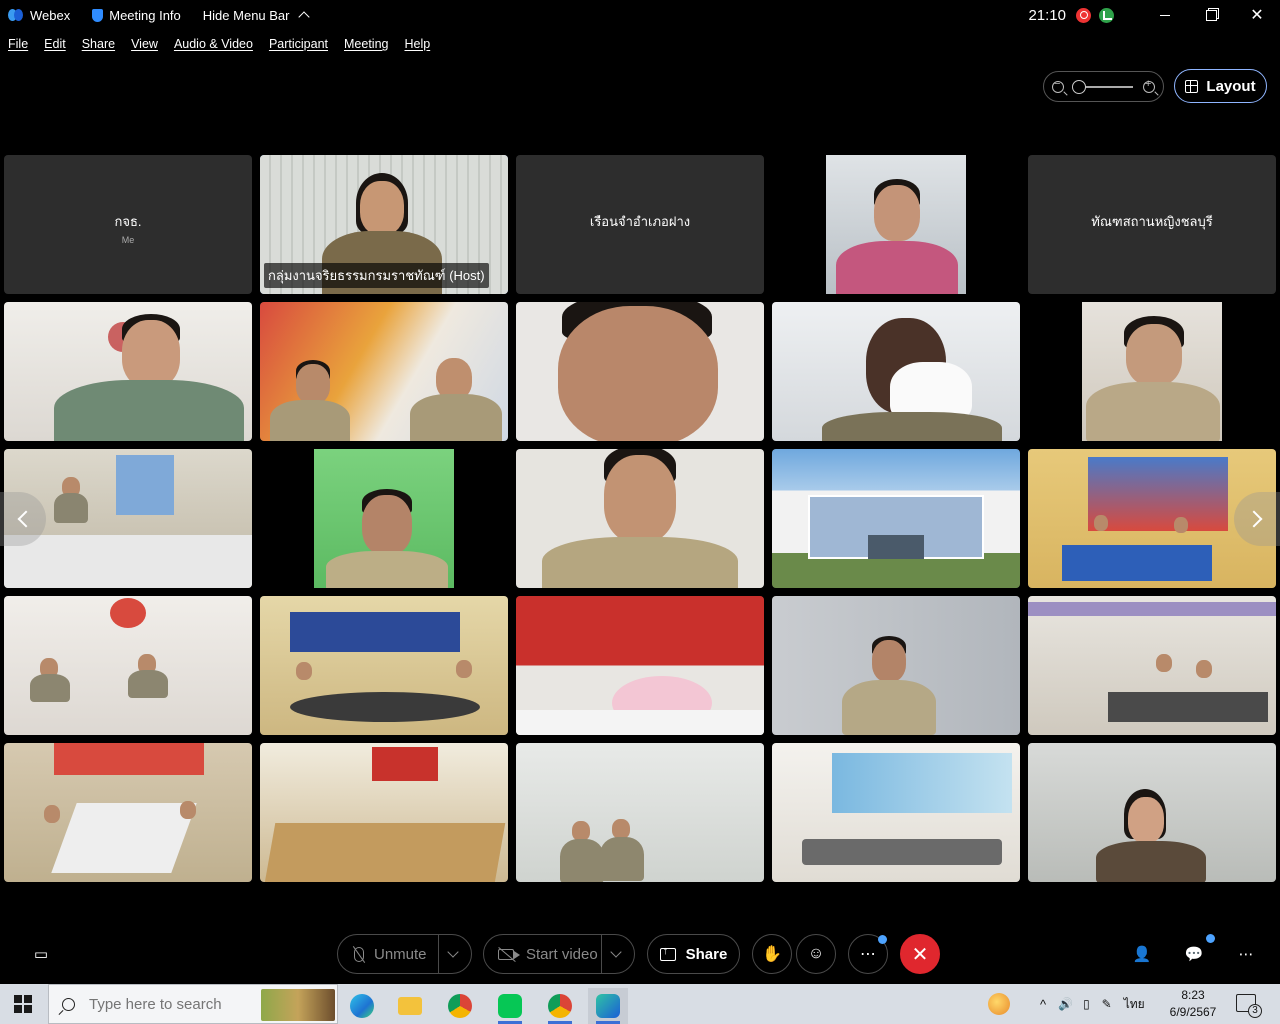 The image size is (1280, 1024). I want to click on taskbar-search, so click(193, 1004).